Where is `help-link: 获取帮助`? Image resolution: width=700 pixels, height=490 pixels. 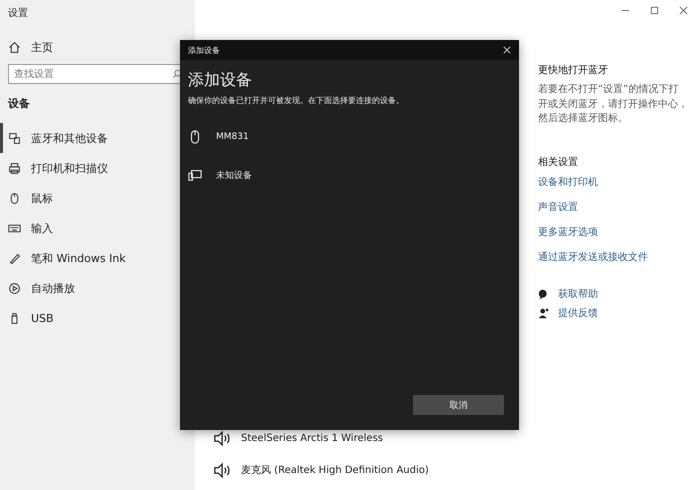
help-link: 获取帮助 is located at coordinates (578, 294).